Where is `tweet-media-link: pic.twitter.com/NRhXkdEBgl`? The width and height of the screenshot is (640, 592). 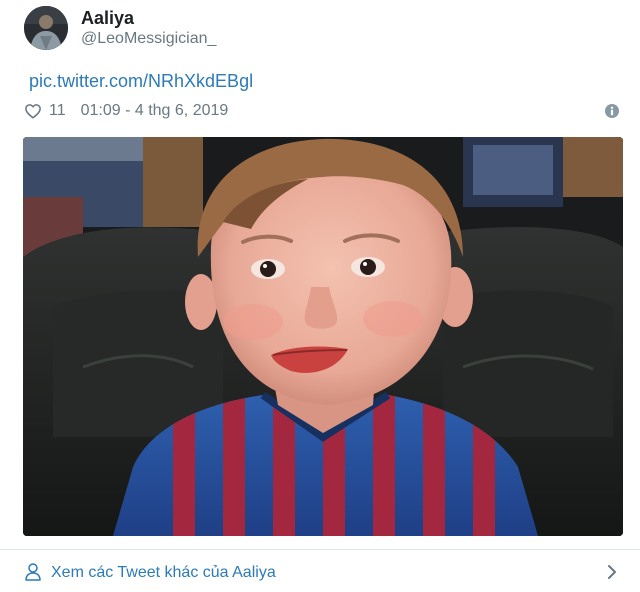 tweet-media-link: pic.twitter.com/NRhXkdEBgl is located at coordinates (141, 81).